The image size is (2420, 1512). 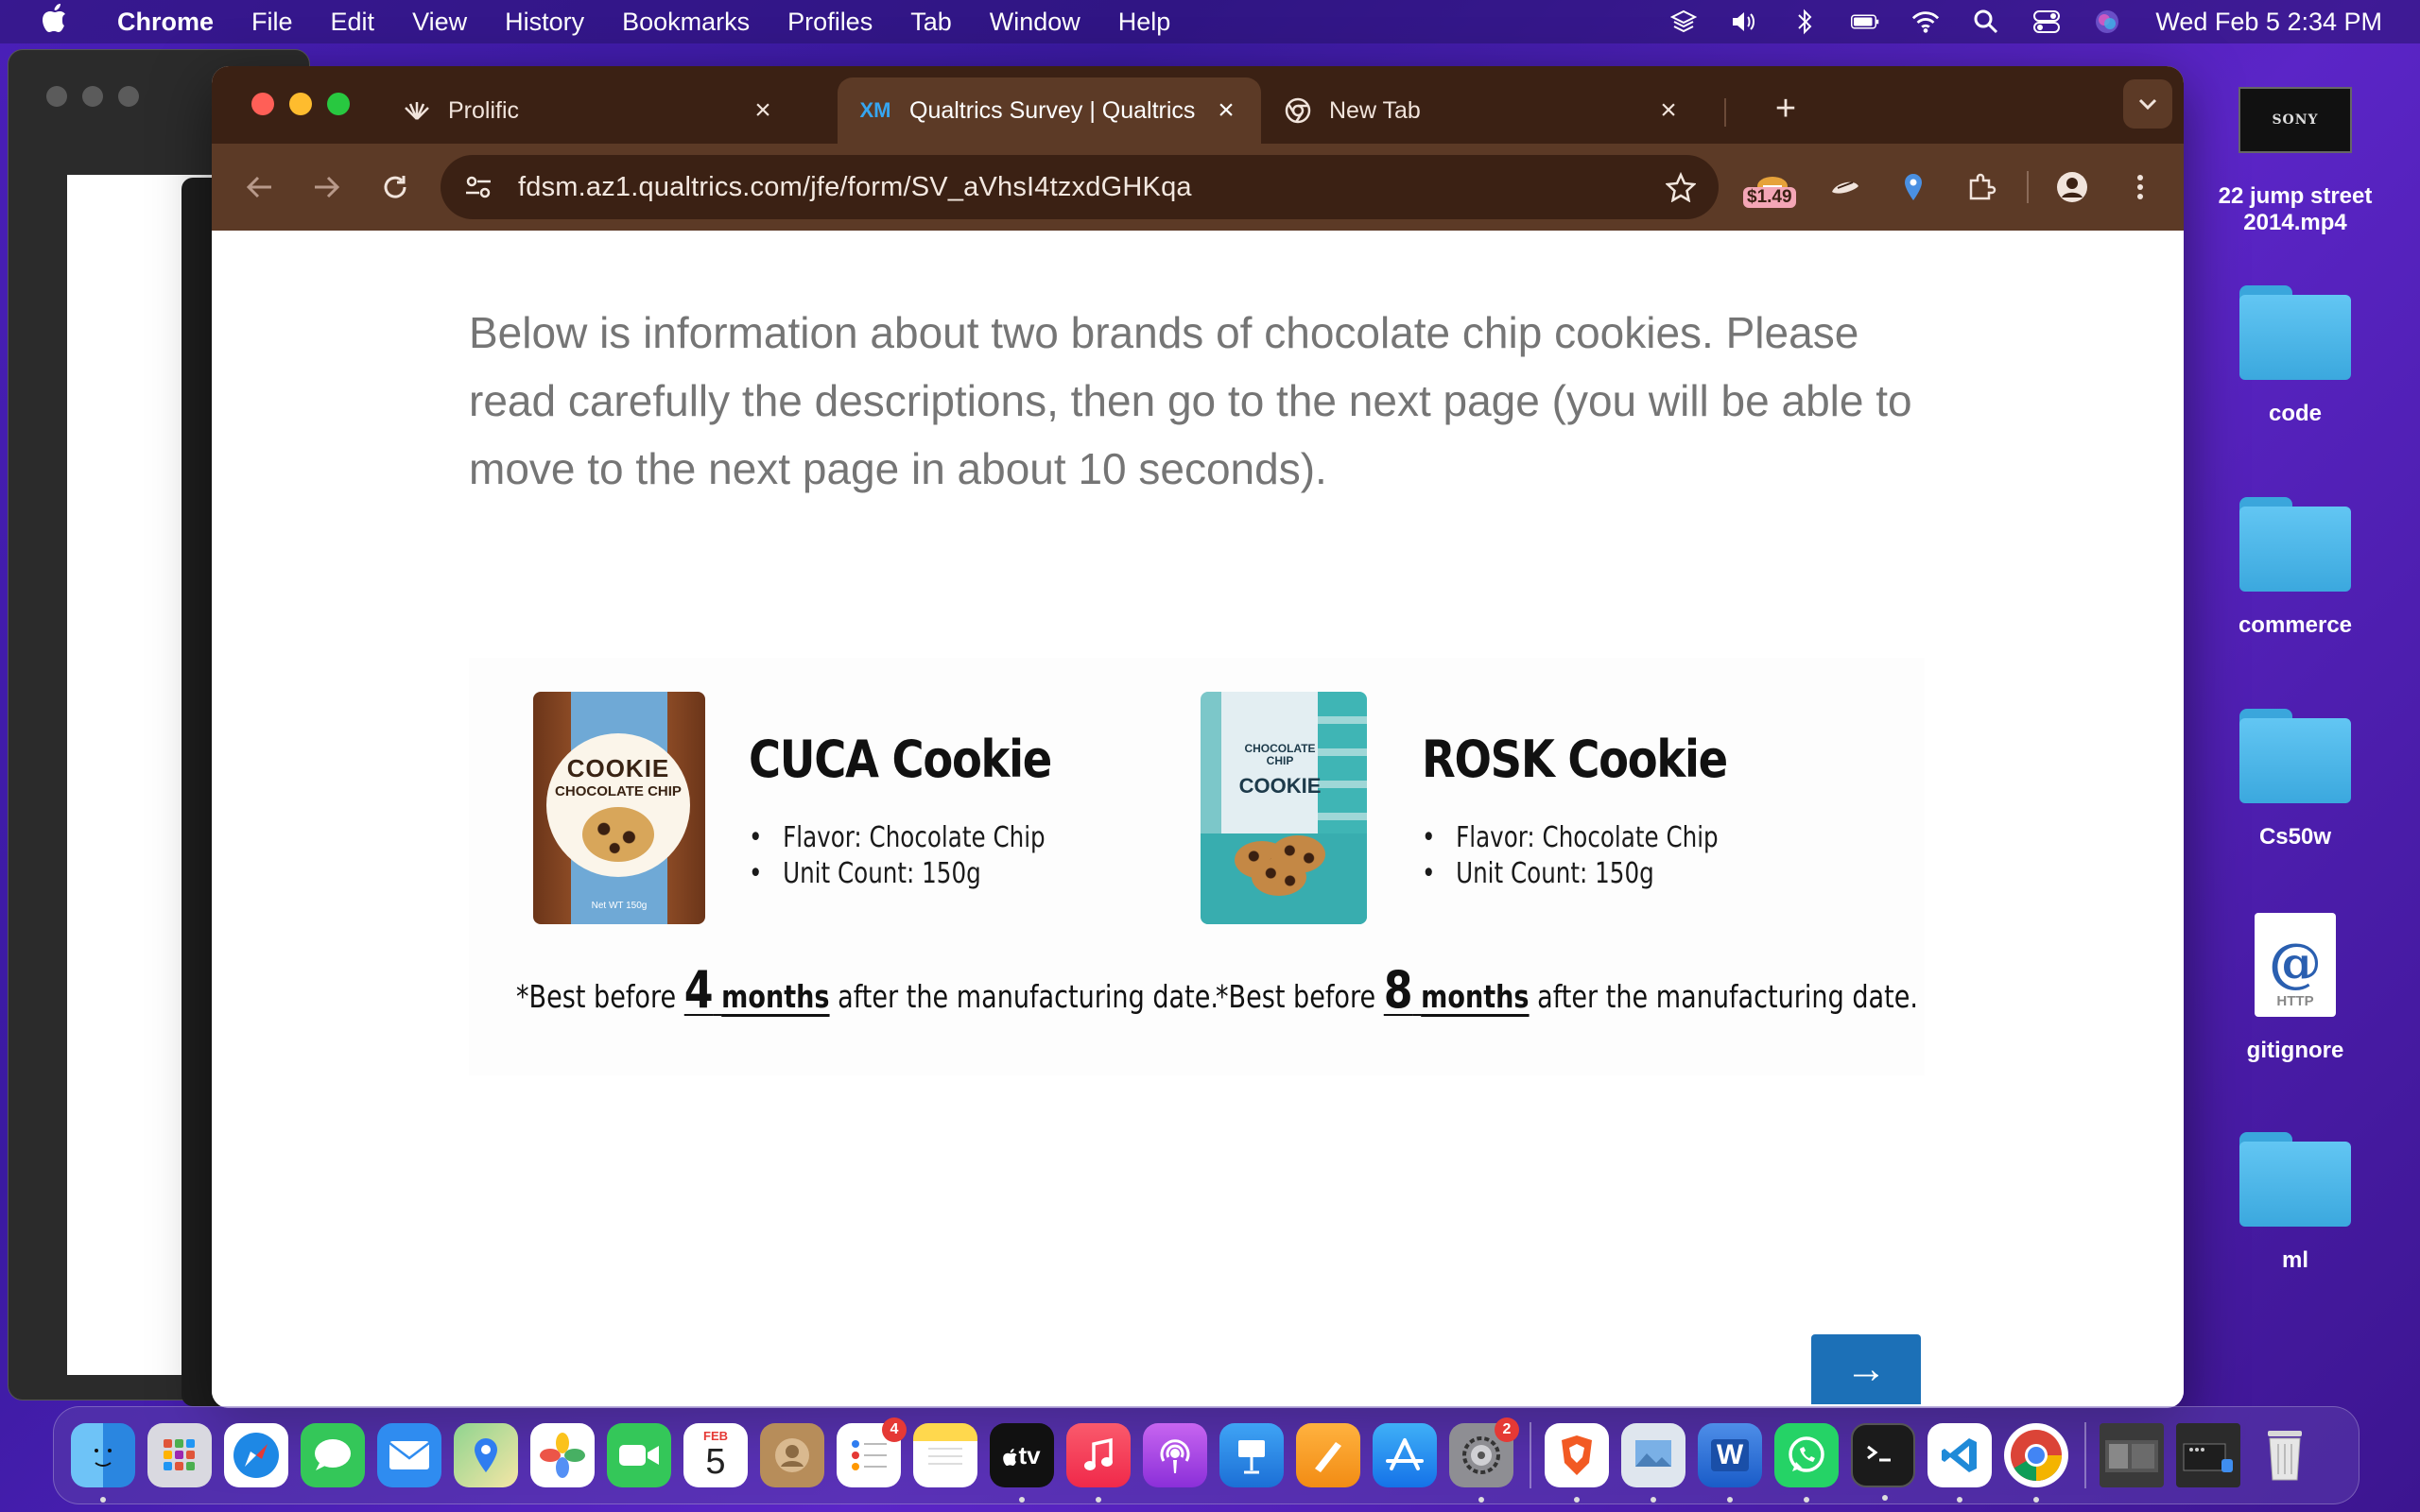 What do you see at coordinates (1982, 187) in the screenshot?
I see `extensions-puzzle-icon` at bounding box center [1982, 187].